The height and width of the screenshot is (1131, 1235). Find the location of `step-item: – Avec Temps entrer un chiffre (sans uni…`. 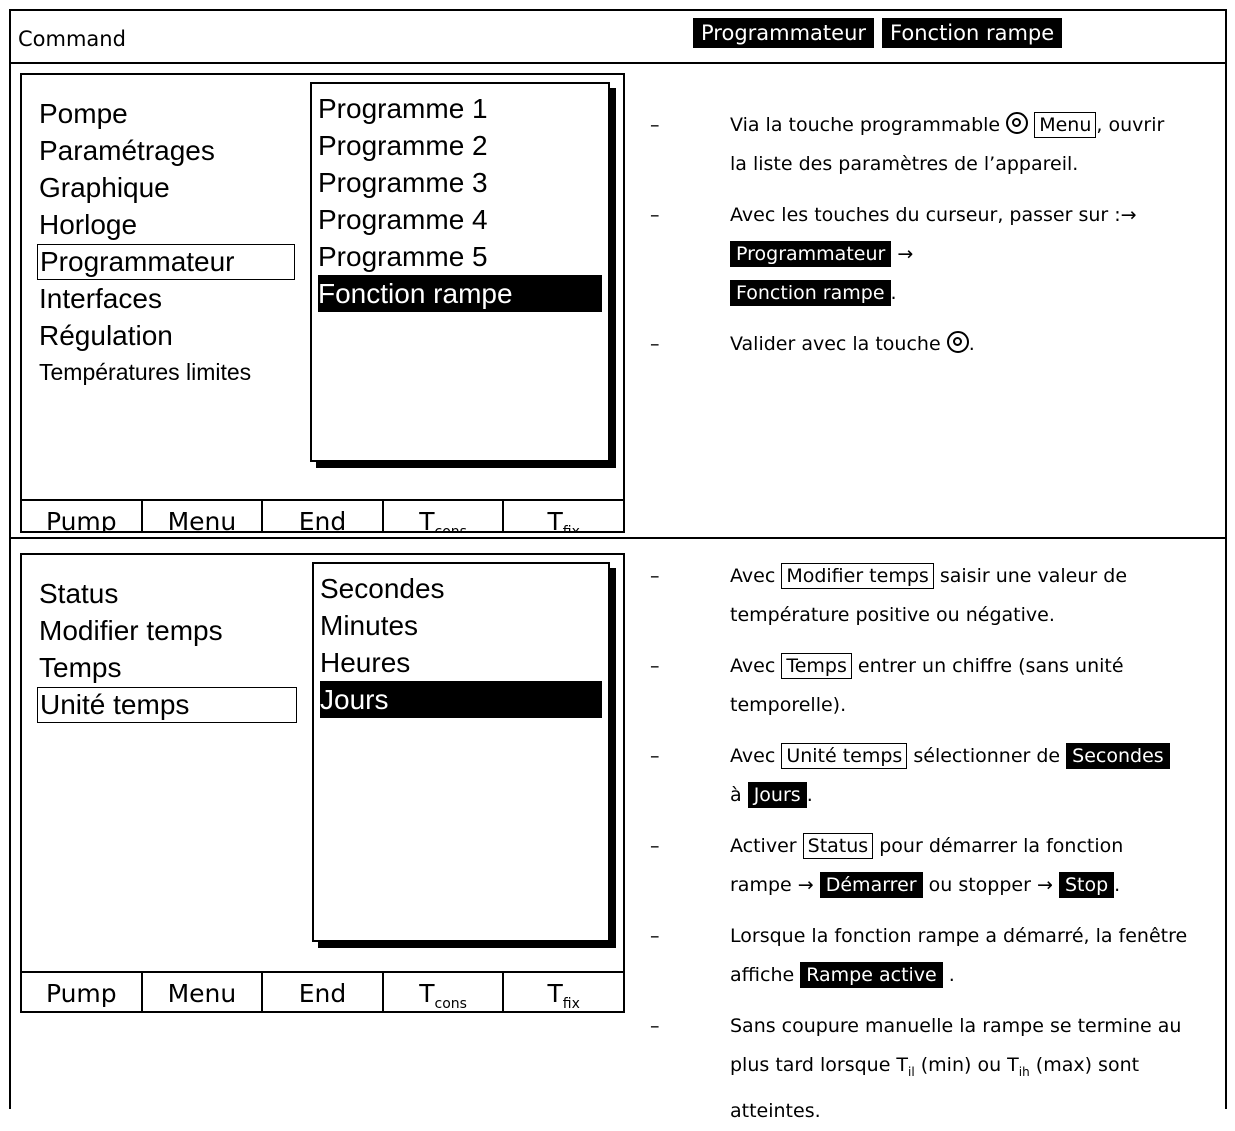

step-item: – Avec Temps entrer un chiffre (sans uni… is located at coordinates (887, 684).